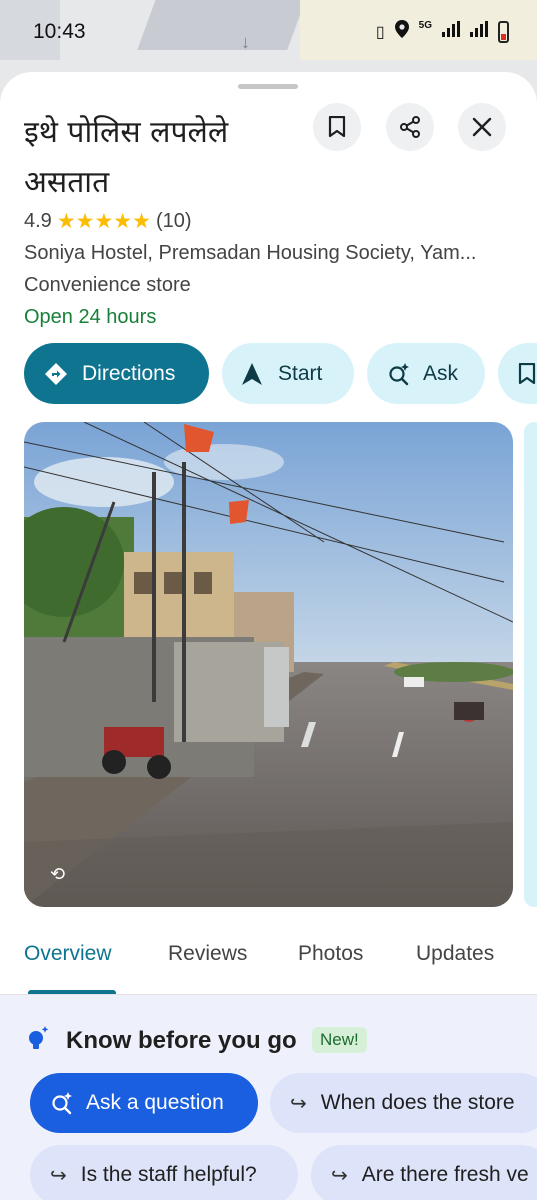 This screenshot has width=537, height=1200. What do you see at coordinates (380, 32) in the screenshot?
I see `vibrate-icon: ▯` at bounding box center [380, 32].